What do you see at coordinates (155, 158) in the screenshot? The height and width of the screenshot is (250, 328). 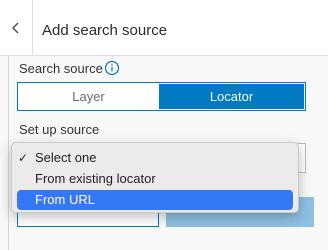 I see `dropdown-option-select-one: ✓ Select one` at bounding box center [155, 158].